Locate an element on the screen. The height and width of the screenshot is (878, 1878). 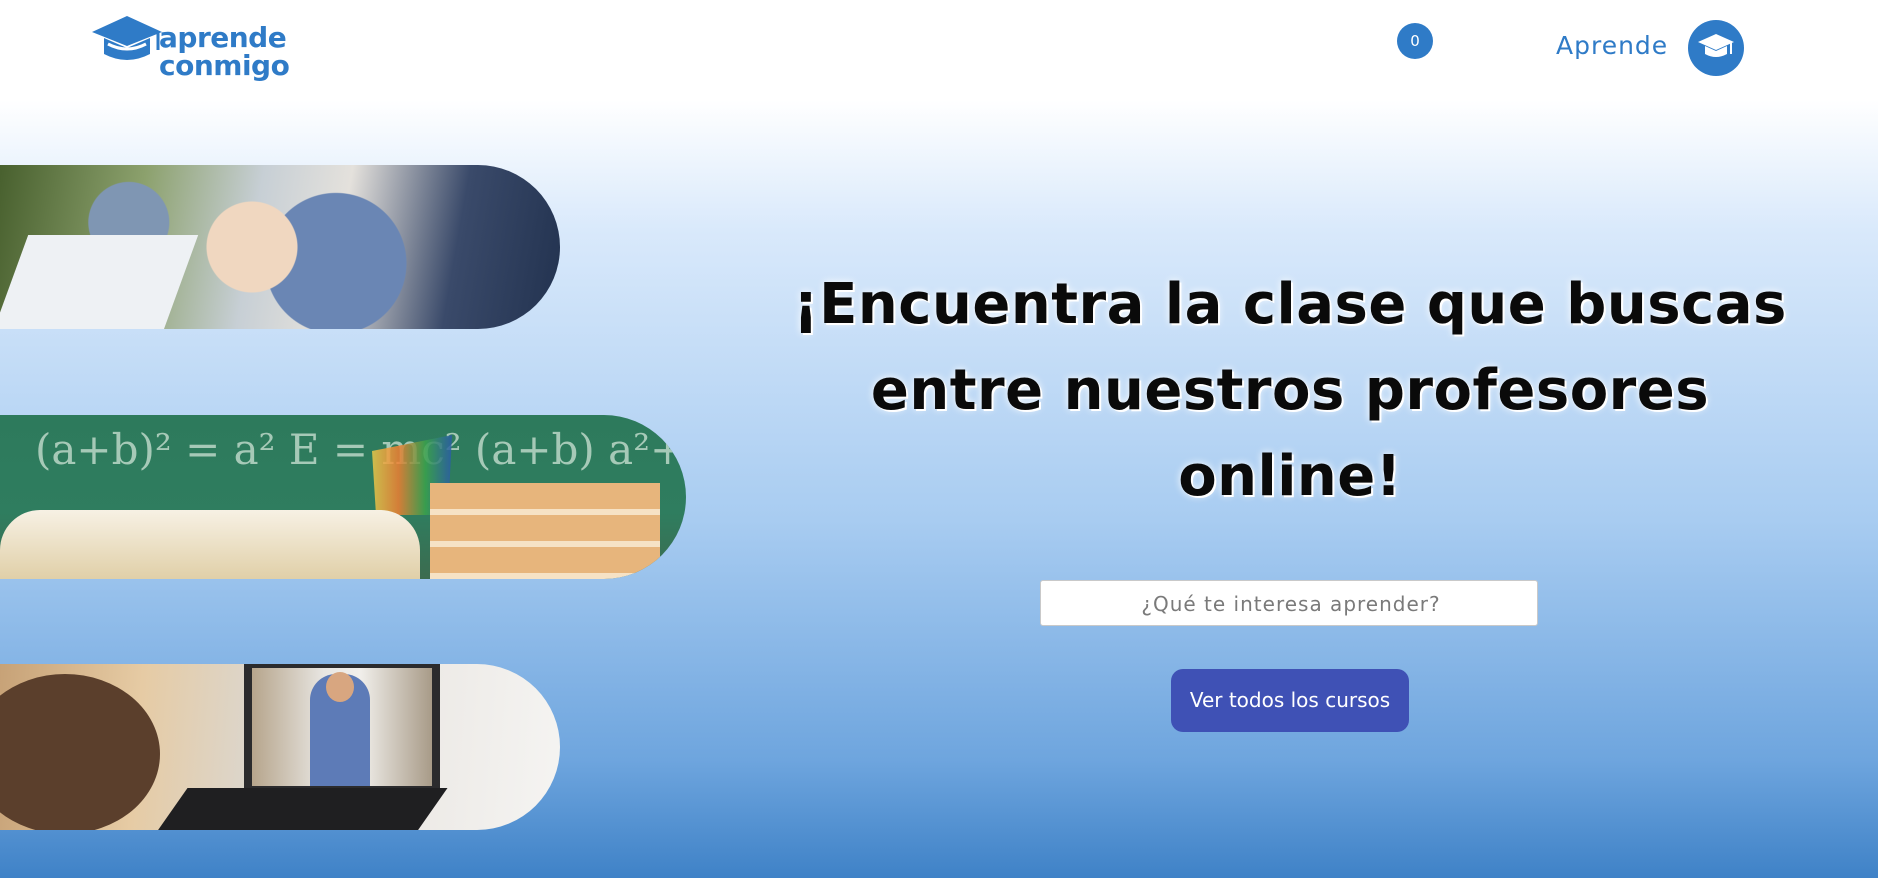
logo: aprende conmigo is located at coordinates (191, 49).